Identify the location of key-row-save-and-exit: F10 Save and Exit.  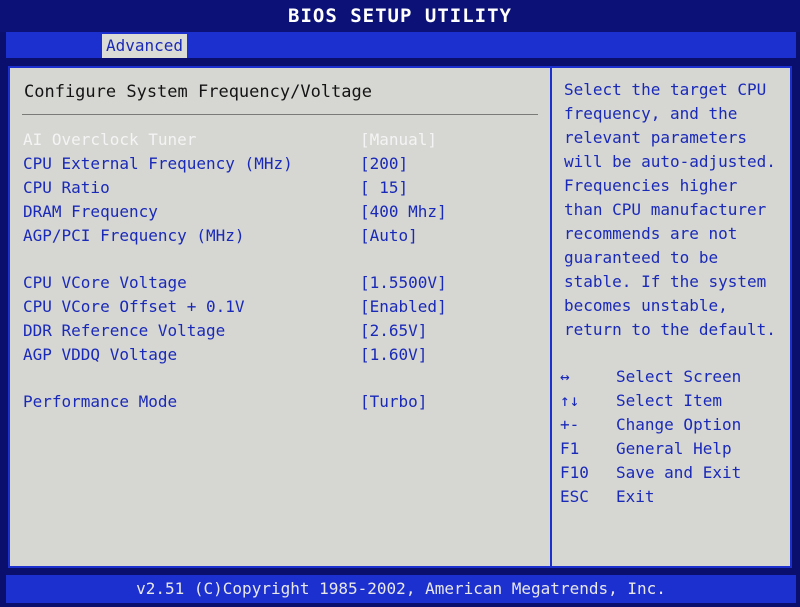
(673, 473).